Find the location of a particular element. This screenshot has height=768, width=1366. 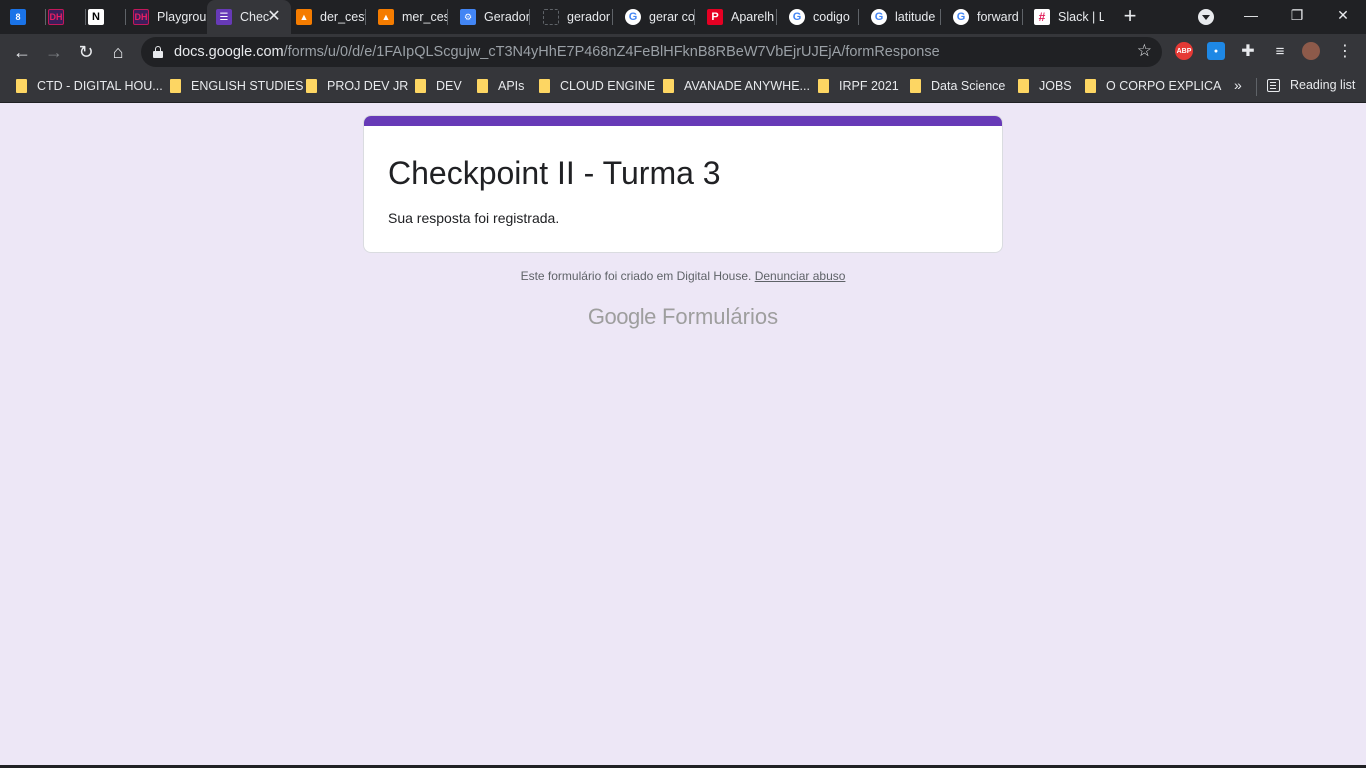

close-tab-icon: ✕ is located at coordinates (274, 17).